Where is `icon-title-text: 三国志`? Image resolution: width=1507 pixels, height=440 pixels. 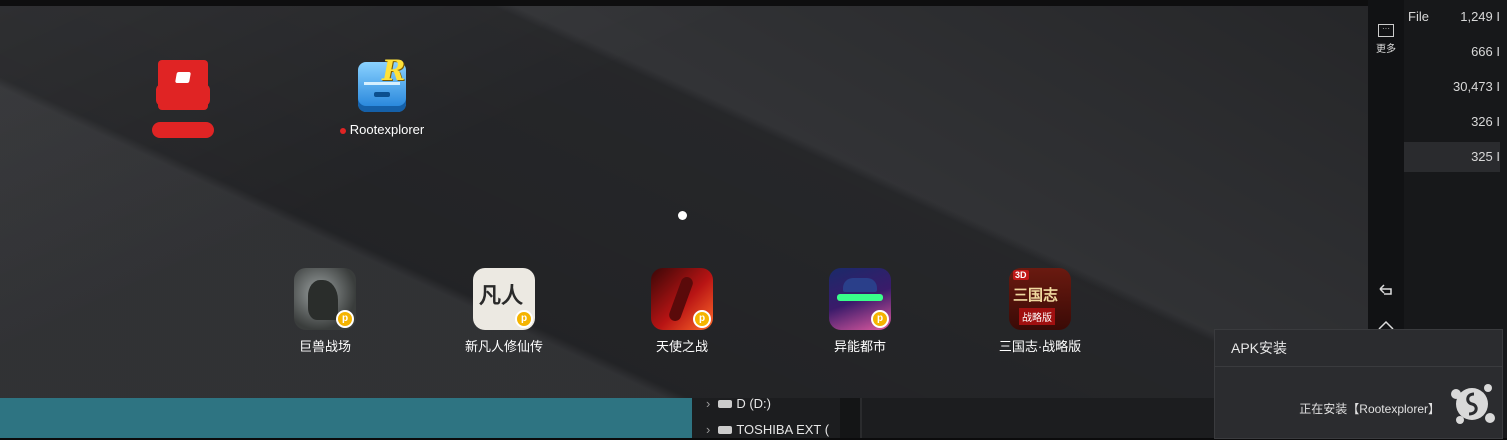
icon-title-text: 三国志 is located at coordinates (1036, 295).